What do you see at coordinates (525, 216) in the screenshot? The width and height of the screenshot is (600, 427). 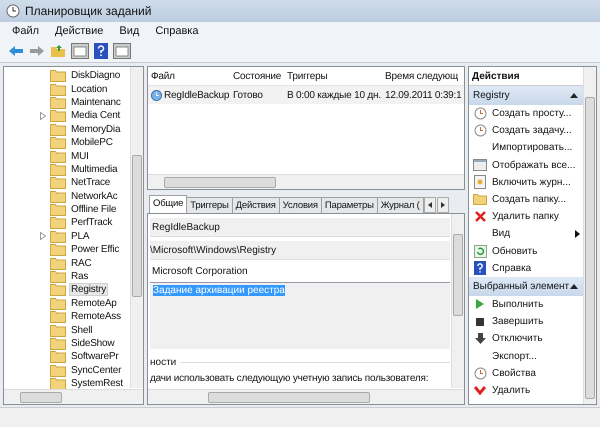 I see `action-item: Удалить папку` at bounding box center [525, 216].